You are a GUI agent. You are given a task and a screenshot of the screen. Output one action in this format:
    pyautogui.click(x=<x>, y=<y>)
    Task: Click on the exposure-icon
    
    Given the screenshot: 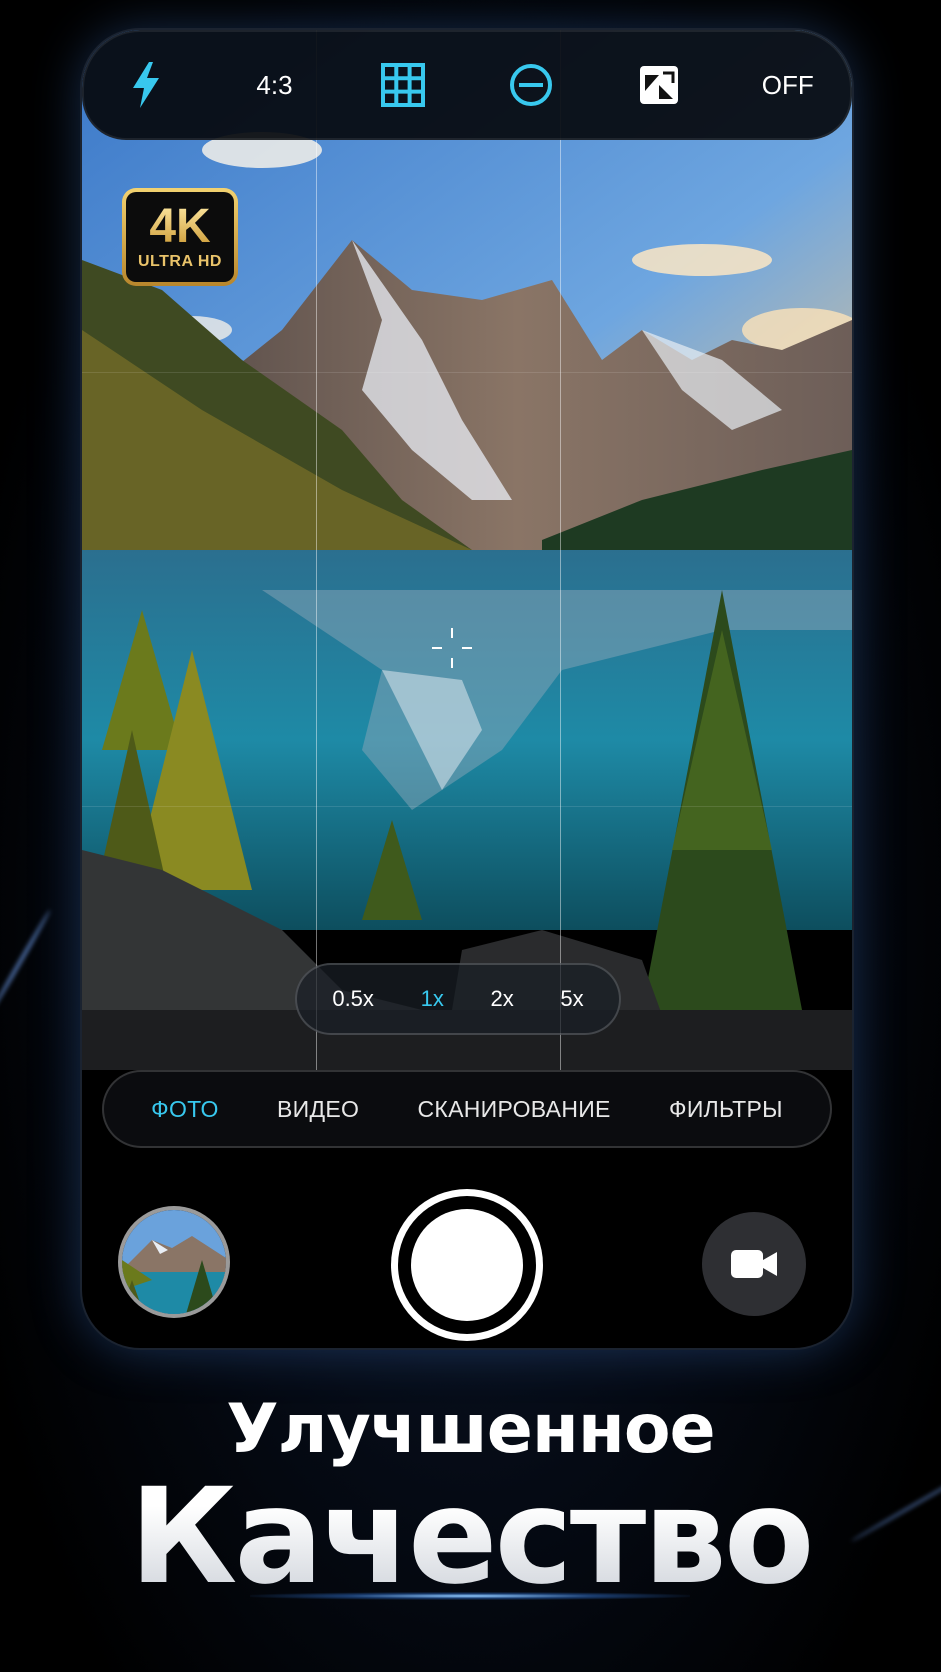 What is the action you would take?
    pyautogui.click(x=531, y=85)
    